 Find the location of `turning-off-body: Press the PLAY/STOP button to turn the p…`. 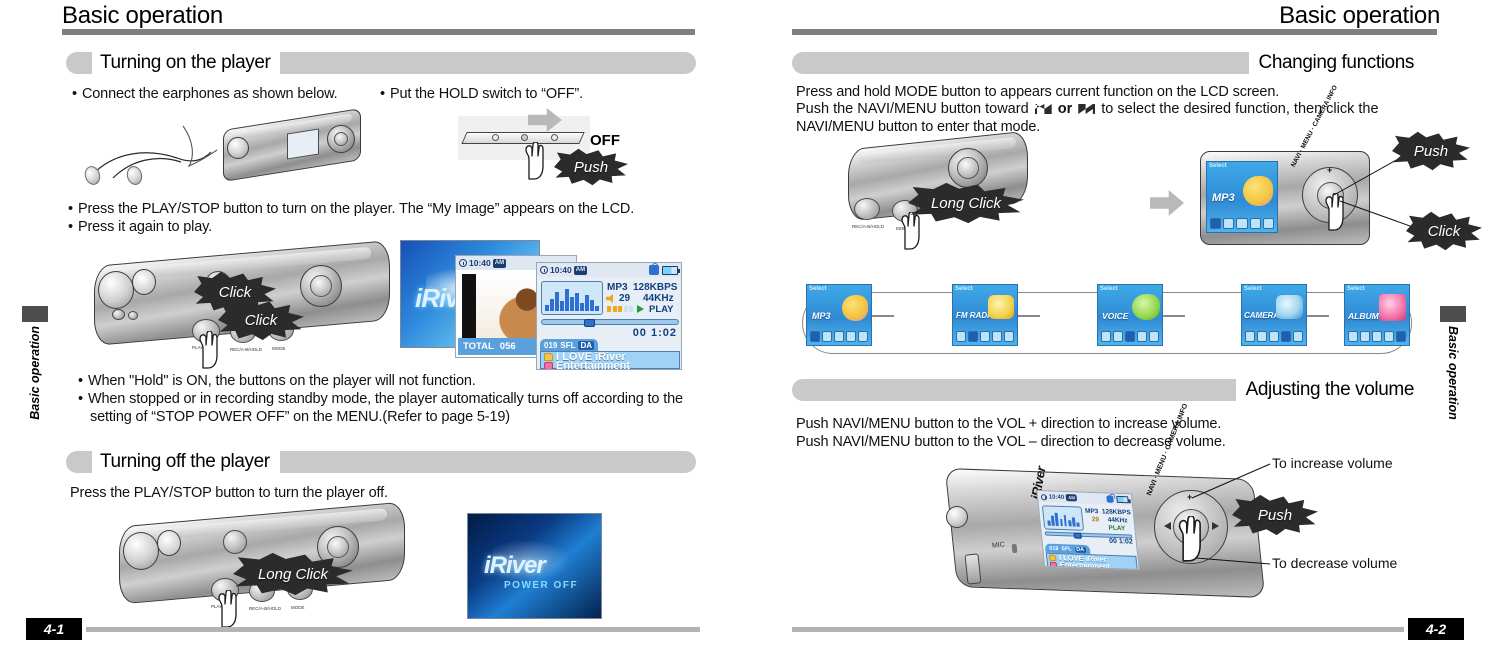

turning-off-body: Press the PLAY/STOP button to turn the p… is located at coordinates (229, 493).